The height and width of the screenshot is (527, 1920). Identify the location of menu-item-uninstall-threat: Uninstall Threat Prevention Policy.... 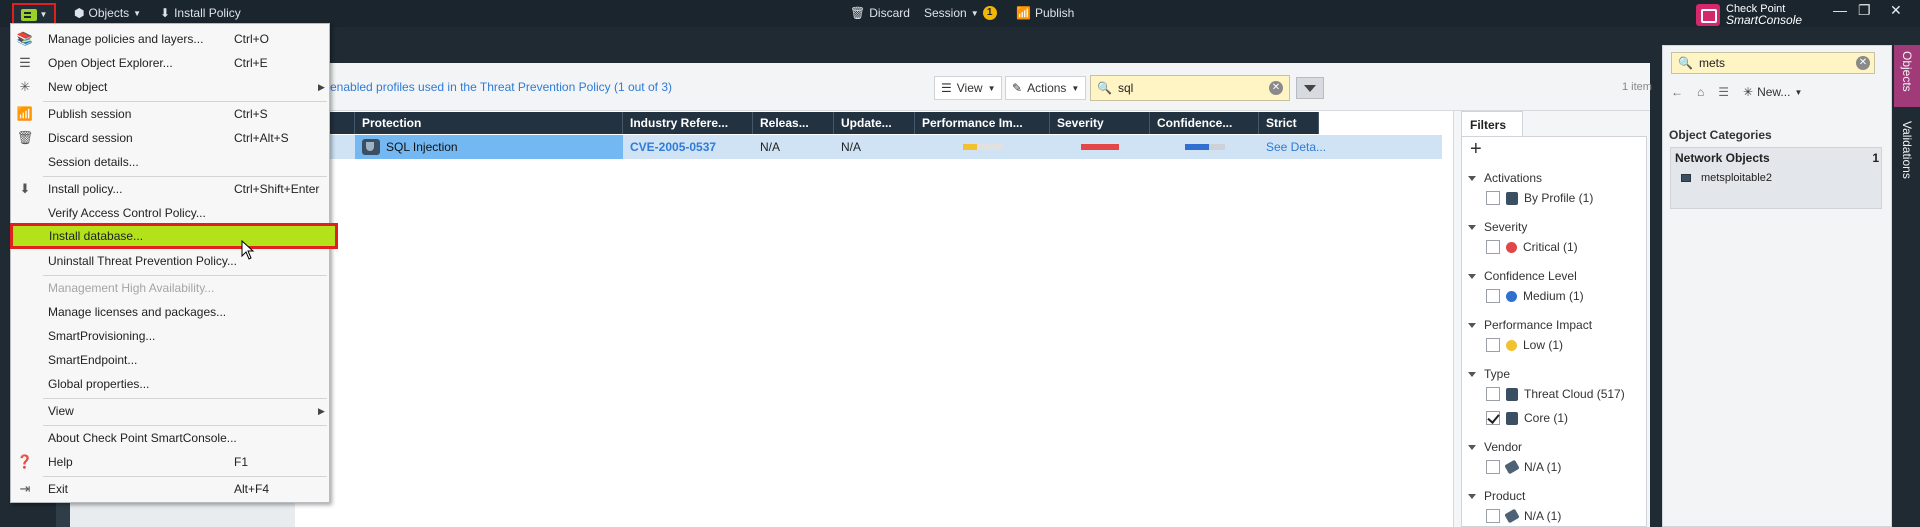
(170, 261).